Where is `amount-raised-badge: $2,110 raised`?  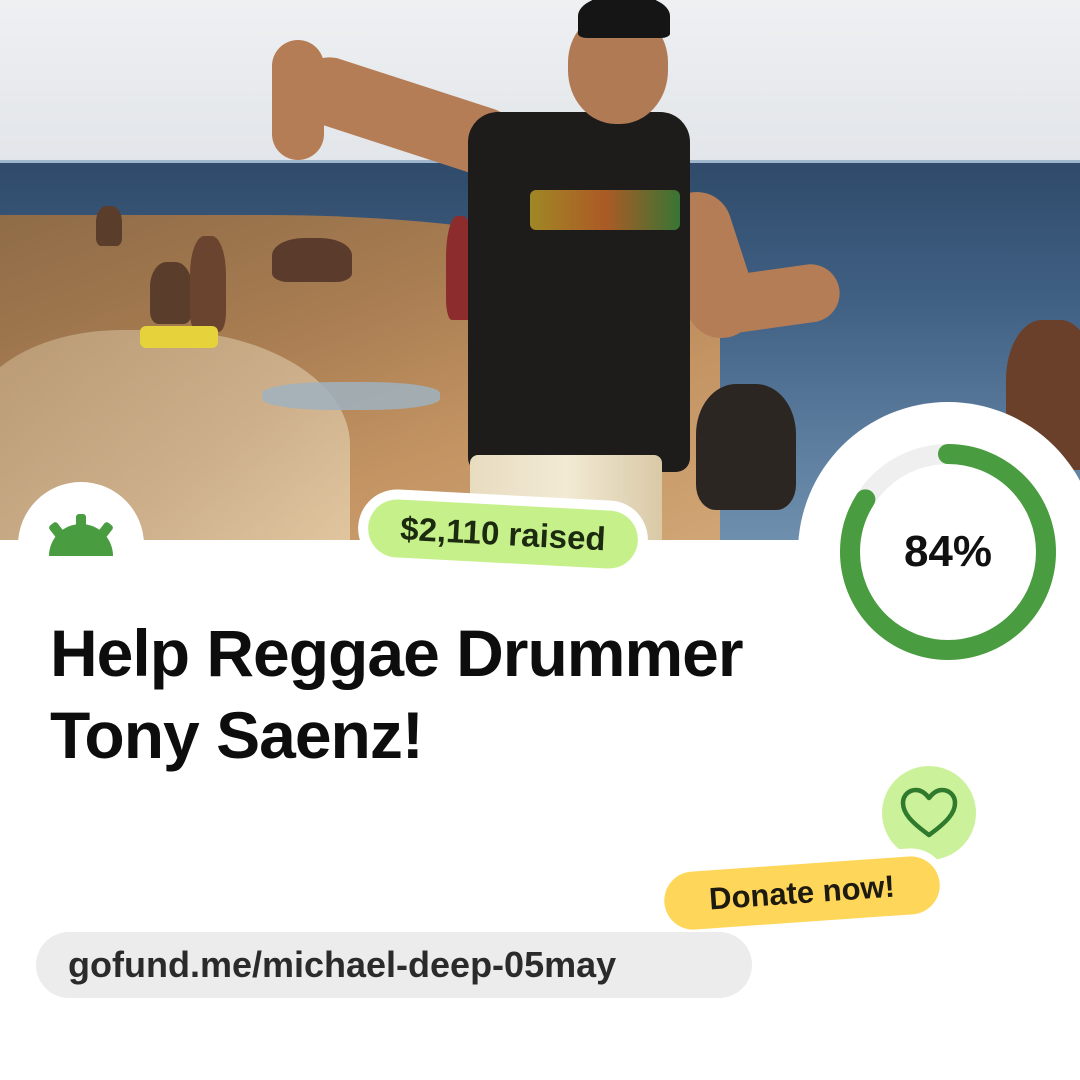 amount-raised-badge: $2,110 raised is located at coordinates (503, 534).